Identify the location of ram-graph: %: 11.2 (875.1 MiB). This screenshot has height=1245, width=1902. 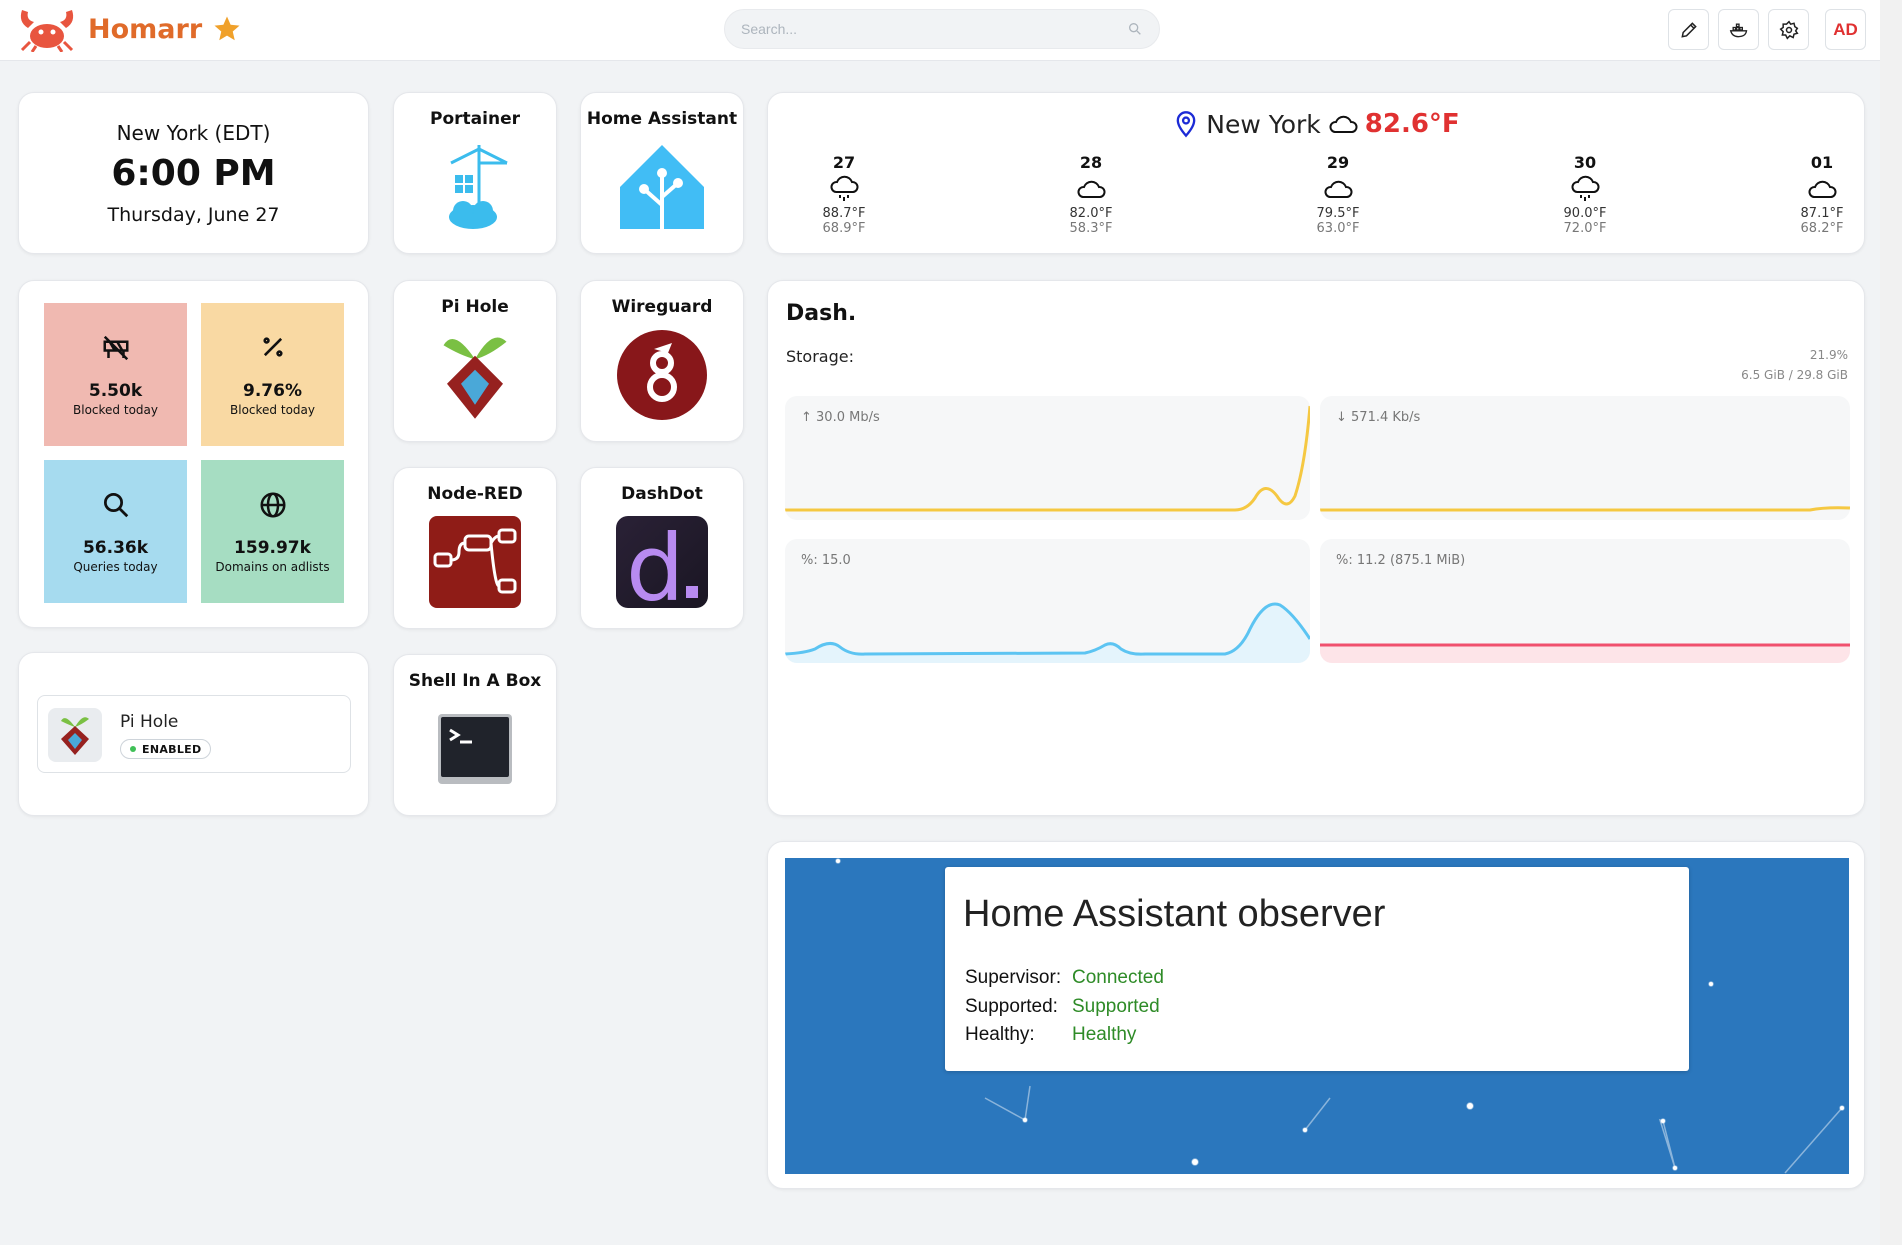
(1585, 601).